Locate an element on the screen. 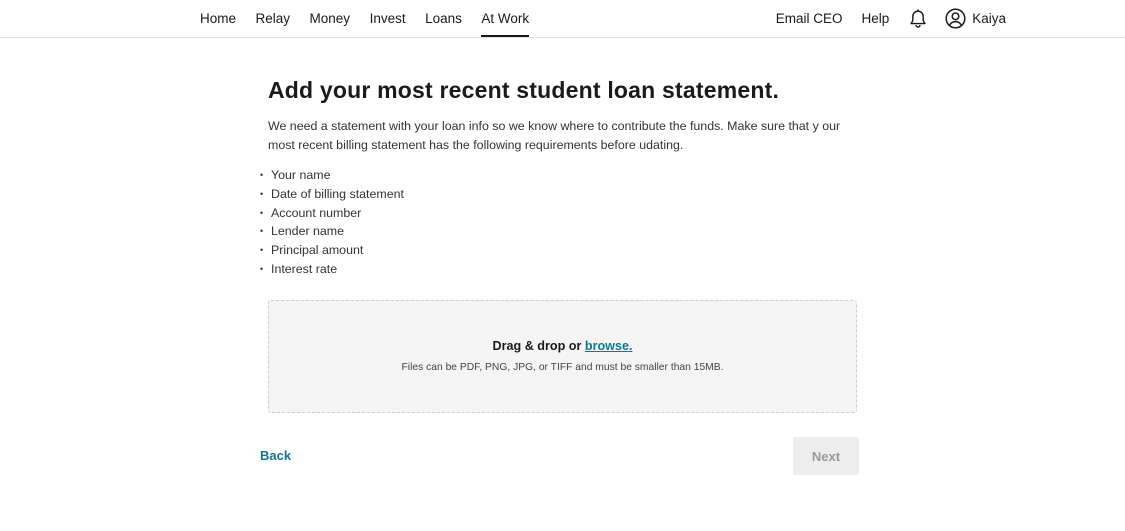 The width and height of the screenshot is (1125, 531). list-item: Account number is located at coordinates (332, 213).